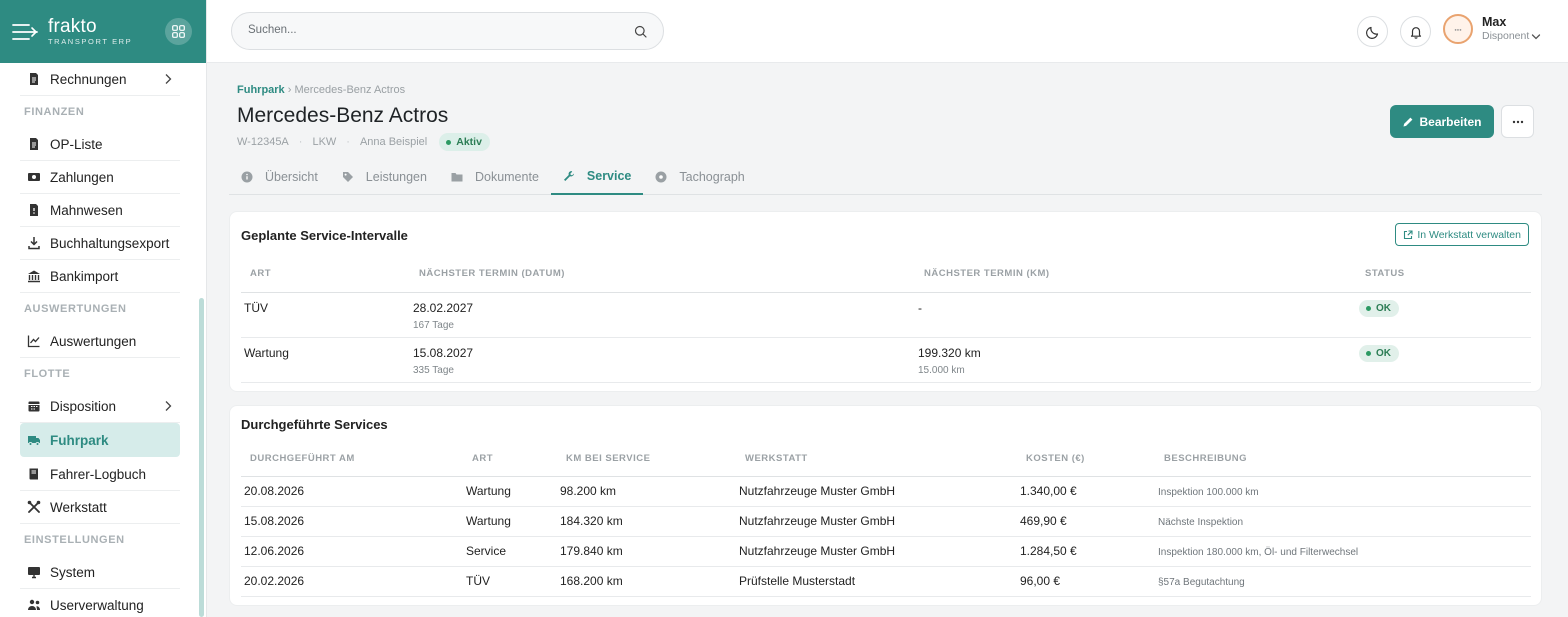  What do you see at coordinates (324, 235) in the screenshot?
I see `planned-service-title: Geplante Service-Intervalle` at bounding box center [324, 235].